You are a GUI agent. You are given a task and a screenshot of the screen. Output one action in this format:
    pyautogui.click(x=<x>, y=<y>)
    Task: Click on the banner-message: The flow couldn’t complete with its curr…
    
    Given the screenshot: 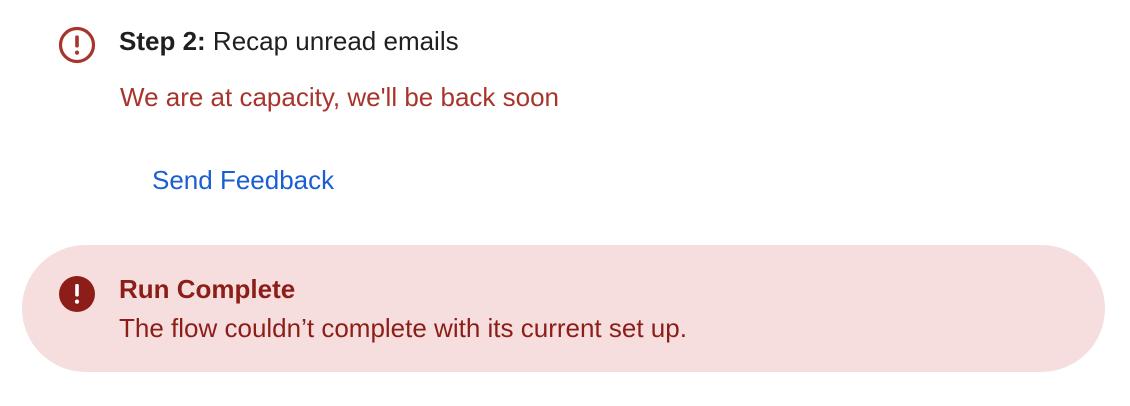 What is the action you would take?
    pyautogui.click(x=403, y=328)
    